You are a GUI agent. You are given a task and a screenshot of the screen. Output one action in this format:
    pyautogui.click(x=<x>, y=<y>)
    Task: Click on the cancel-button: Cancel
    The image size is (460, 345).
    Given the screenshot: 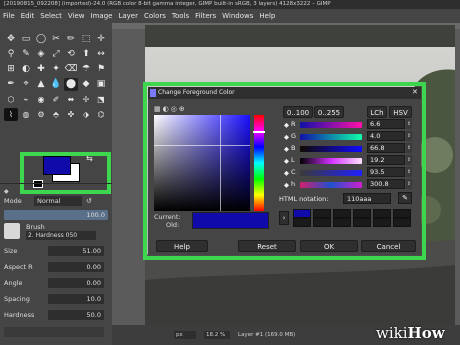 What is the action you would take?
    pyautogui.click(x=388, y=246)
    